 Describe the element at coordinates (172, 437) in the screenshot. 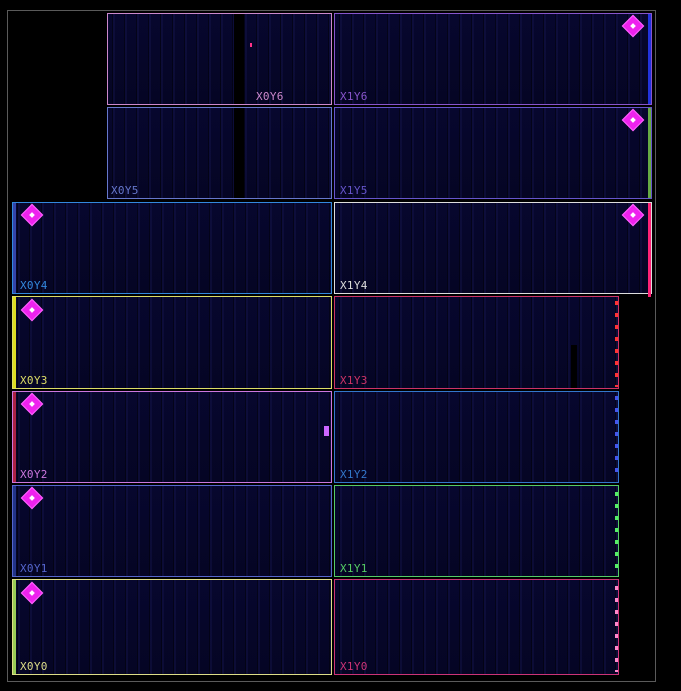

I see `clock-region-x0y2: X0Y2` at that location.